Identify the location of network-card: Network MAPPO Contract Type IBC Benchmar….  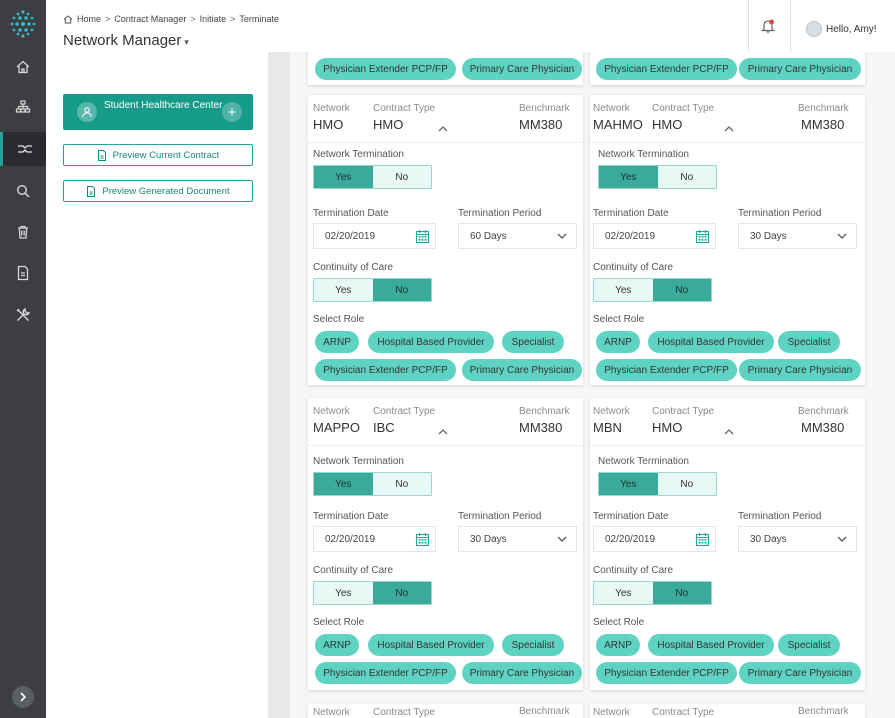
(445, 544).